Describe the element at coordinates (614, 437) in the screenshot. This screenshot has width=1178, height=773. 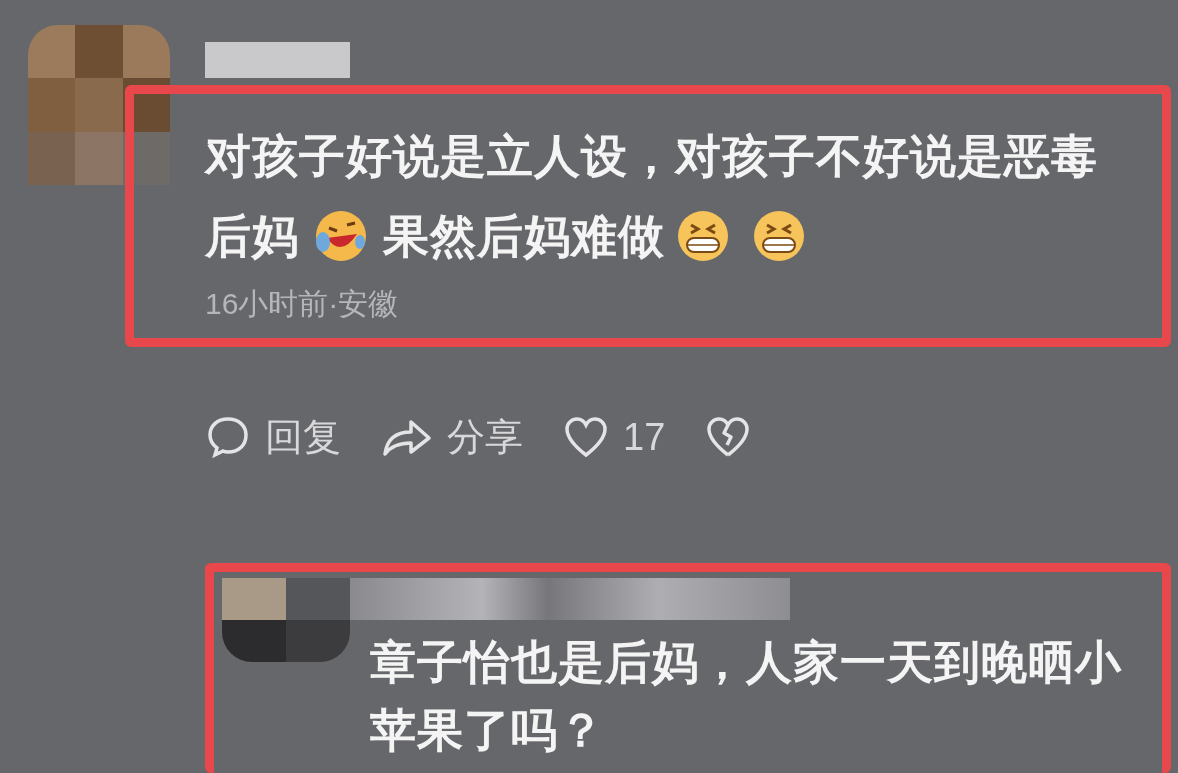
I see `like-button: 17` at that location.